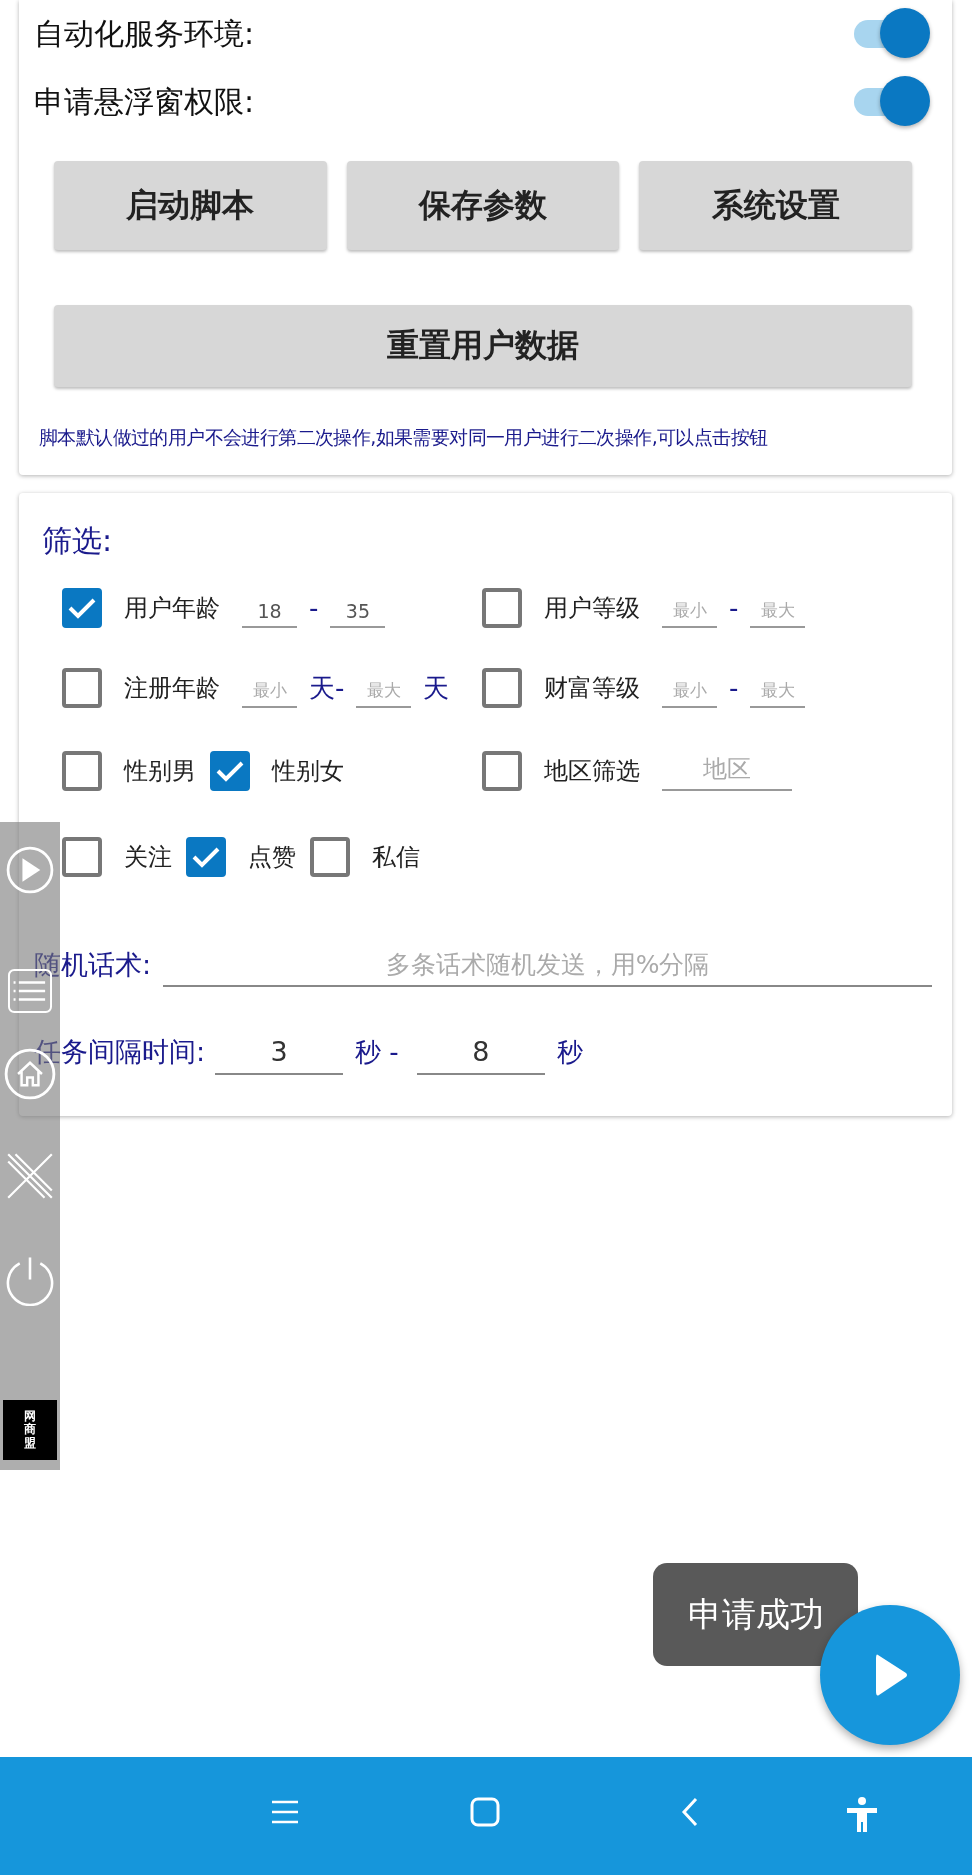 The height and width of the screenshot is (1875, 972). I want to click on checkbox-label: 关注, so click(148, 857).